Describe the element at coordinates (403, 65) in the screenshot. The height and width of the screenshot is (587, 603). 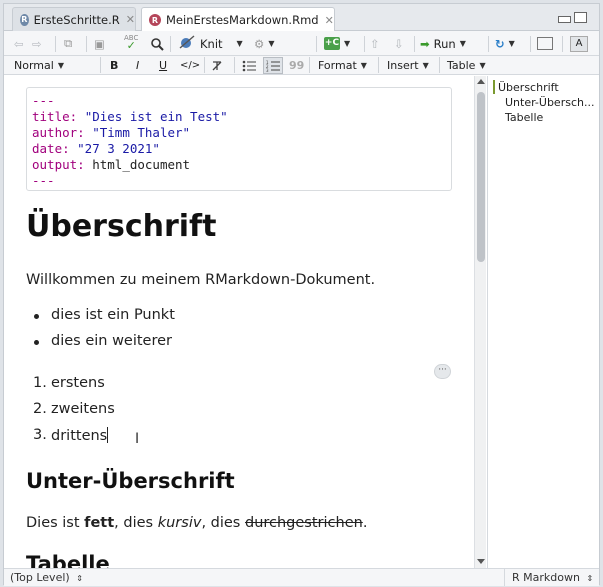
I see `insert-menu-label: Insert` at that location.